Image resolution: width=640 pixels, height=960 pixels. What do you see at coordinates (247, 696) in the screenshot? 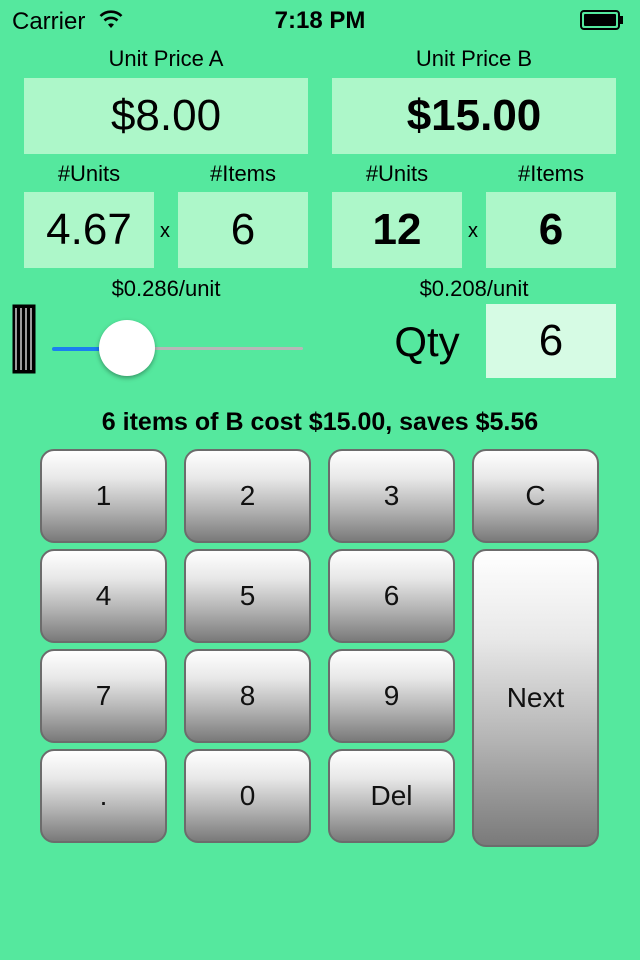
I see `key-8-button: 8` at bounding box center [247, 696].